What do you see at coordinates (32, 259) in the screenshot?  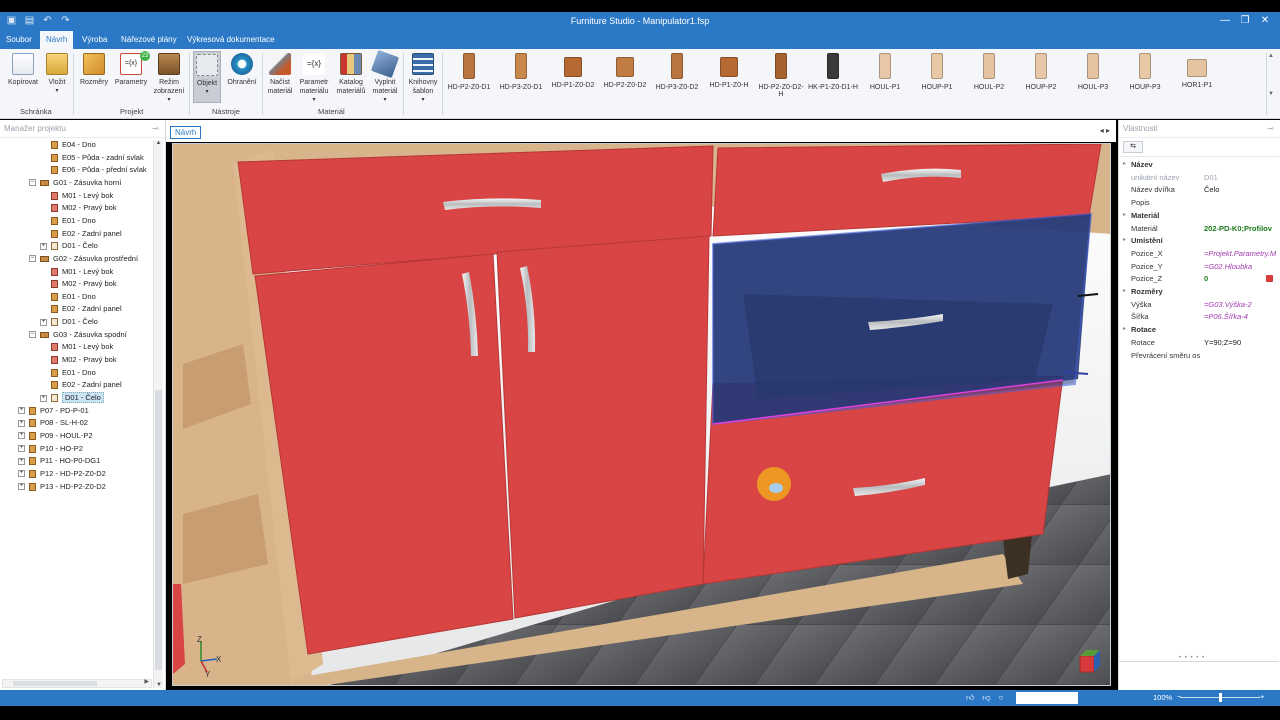 I see `collapse-icon: −` at bounding box center [32, 259].